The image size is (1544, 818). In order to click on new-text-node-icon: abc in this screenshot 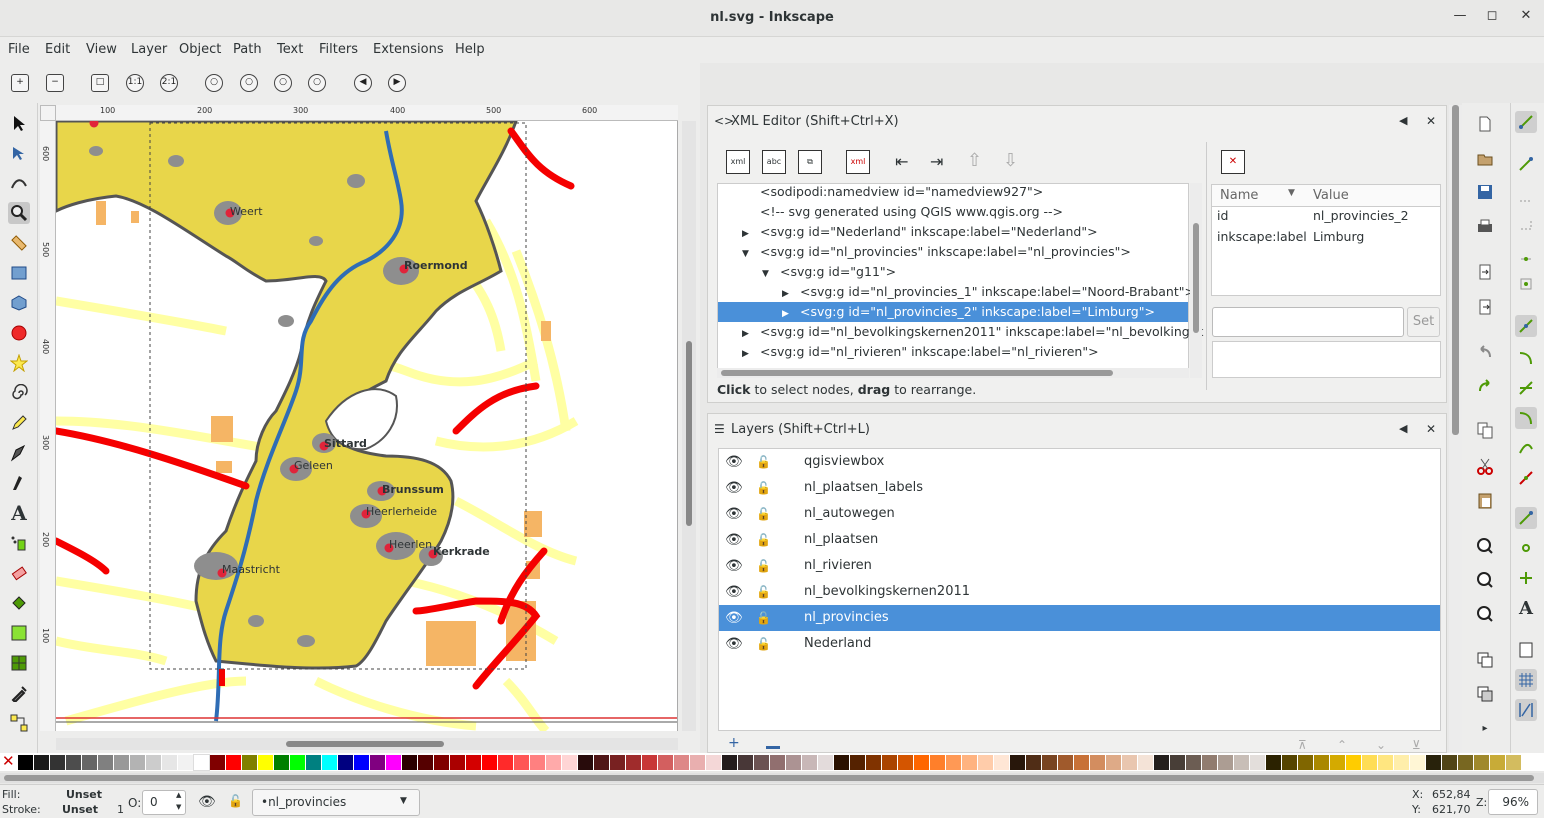, I will do `click(774, 162)`.